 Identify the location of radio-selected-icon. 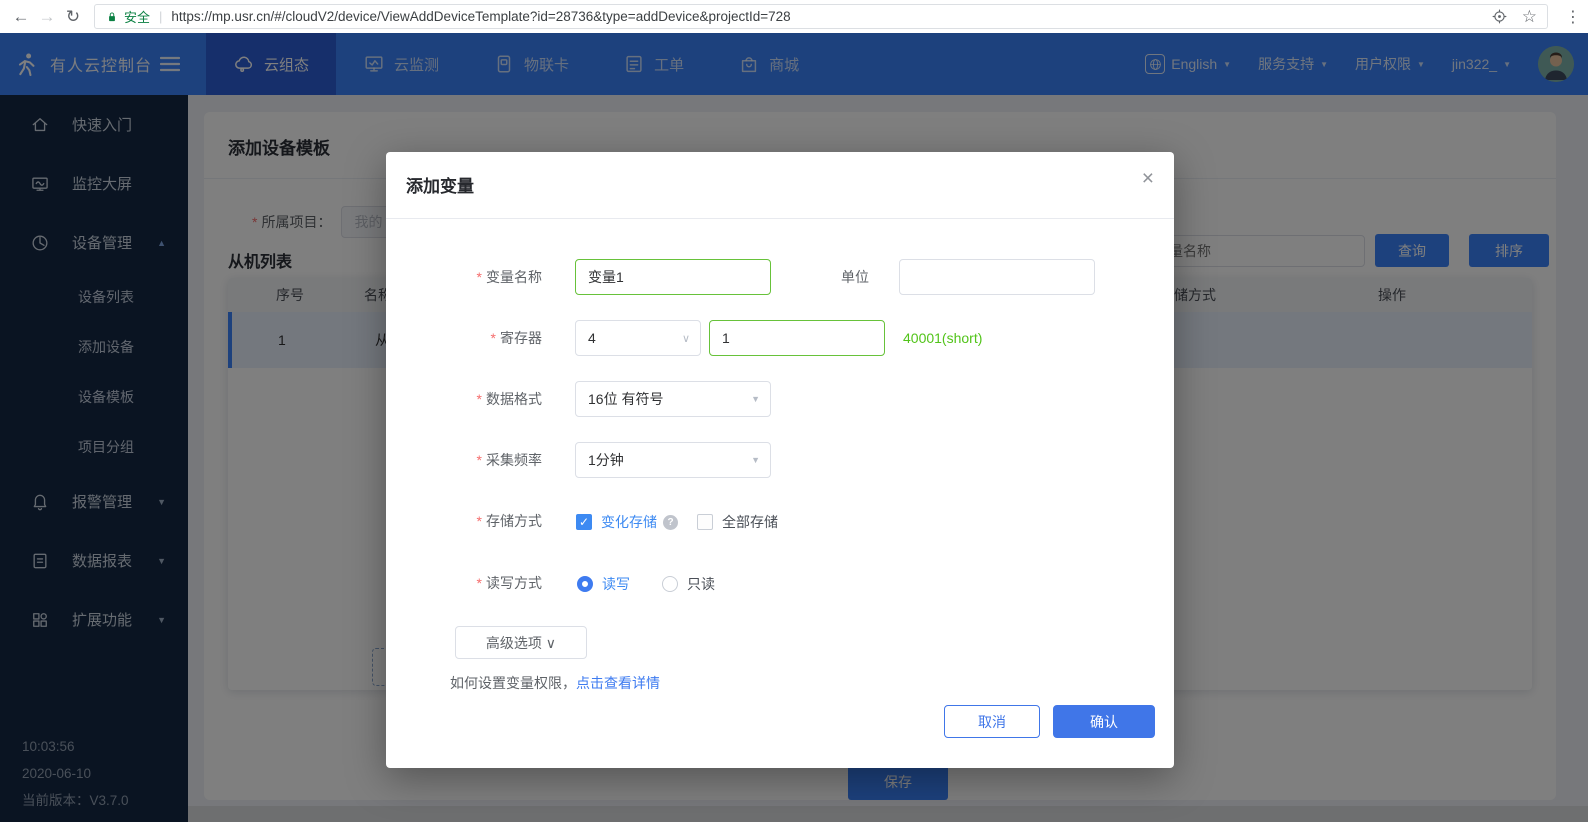
(585, 584).